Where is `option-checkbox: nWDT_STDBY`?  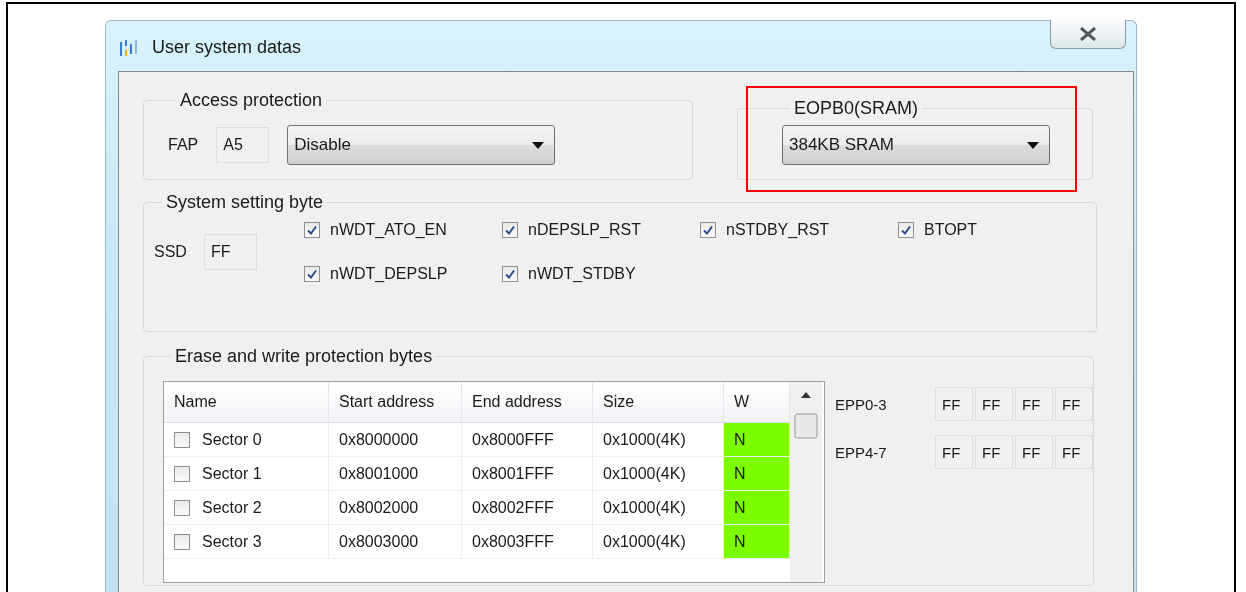
option-checkbox: nWDT_STDBY is located at coordinates (601, 274).